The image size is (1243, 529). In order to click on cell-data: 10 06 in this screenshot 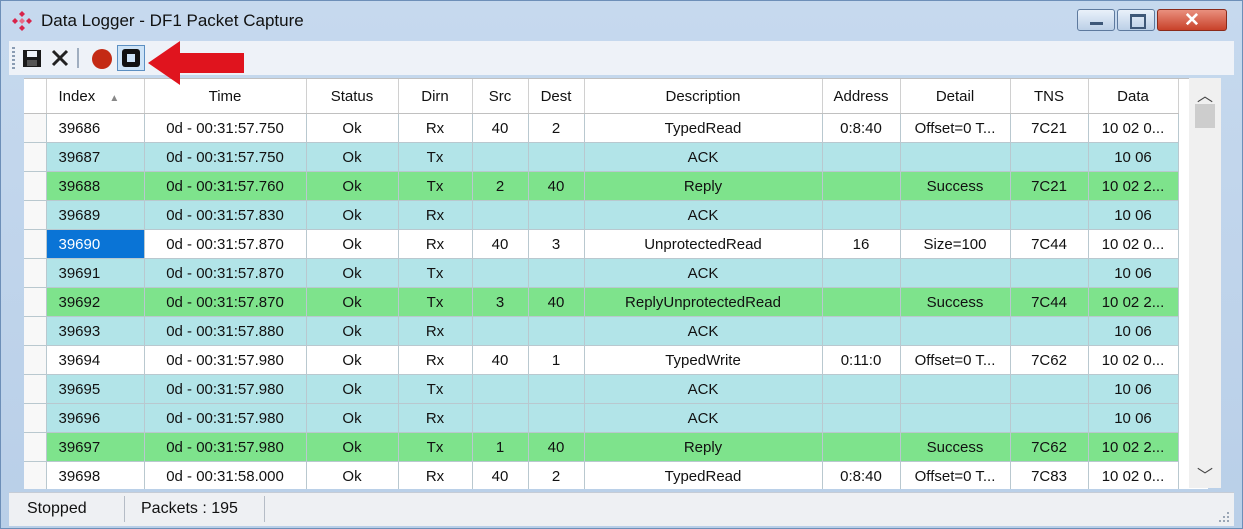, I will do `click(1133, 418)`.